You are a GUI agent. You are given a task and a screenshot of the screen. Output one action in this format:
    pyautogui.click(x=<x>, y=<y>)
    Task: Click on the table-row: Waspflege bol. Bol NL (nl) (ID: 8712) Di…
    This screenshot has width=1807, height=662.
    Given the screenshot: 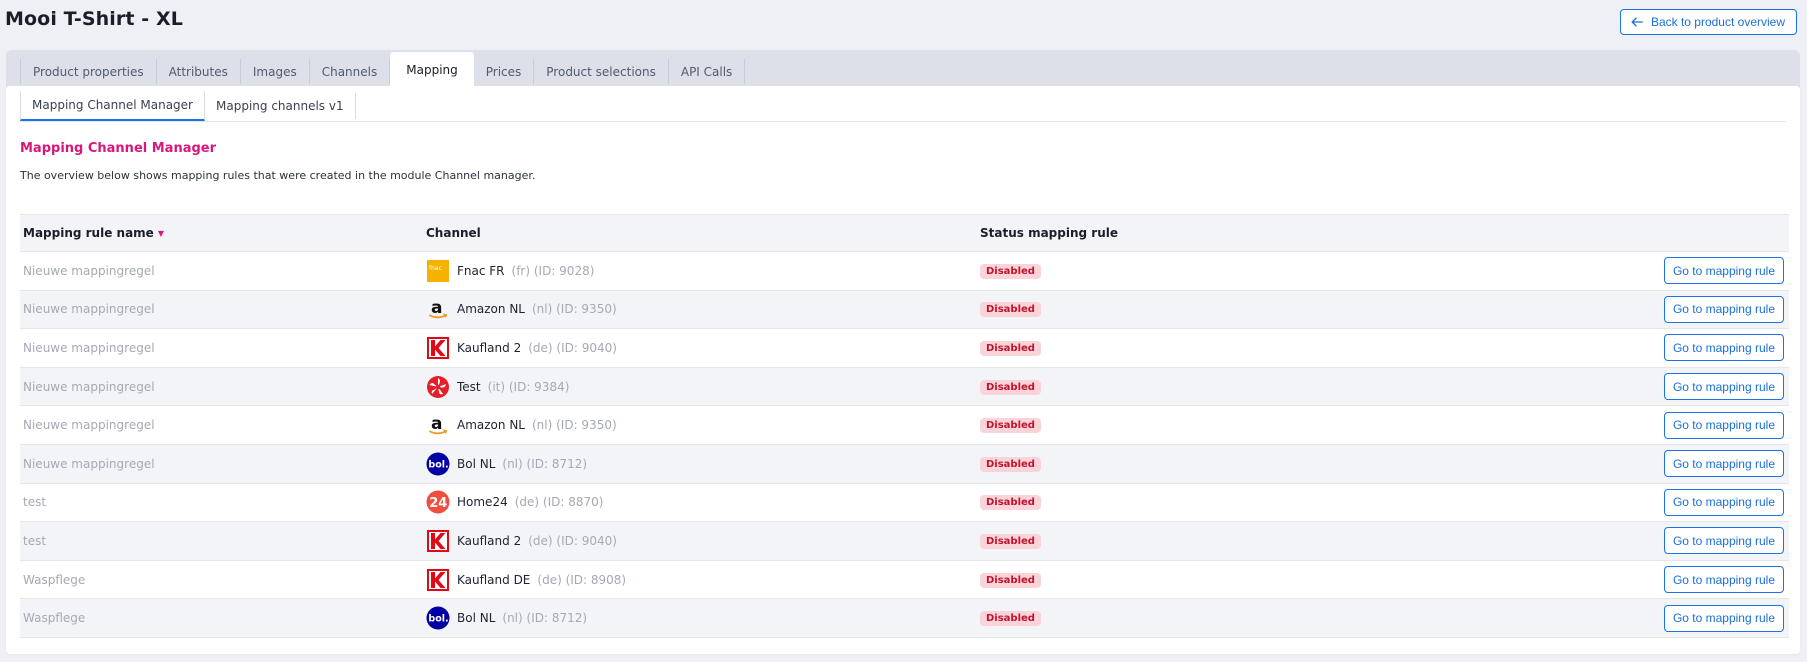 What is the action you would take?
    pyautogui.click(x=904, y=618)
    